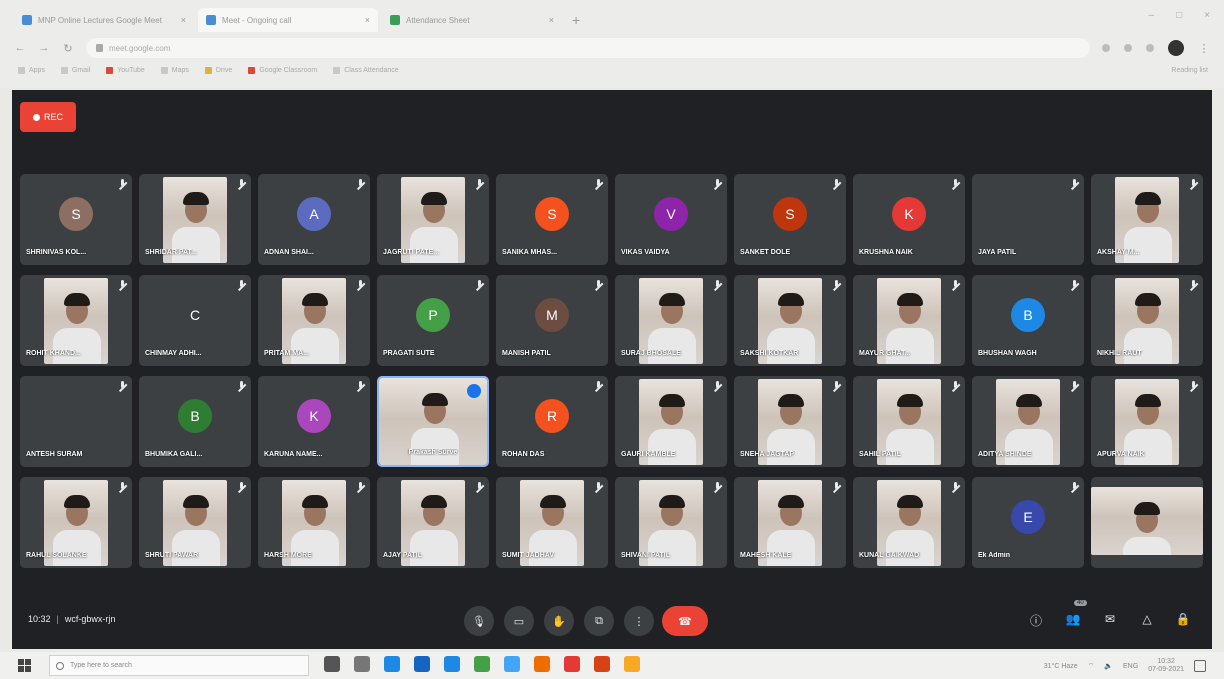 The image size is (1224, 679). What do you see at coordinates (1147, 522) in the screenshot?
I see `participant-tile` at bounding box center [1147, 522].